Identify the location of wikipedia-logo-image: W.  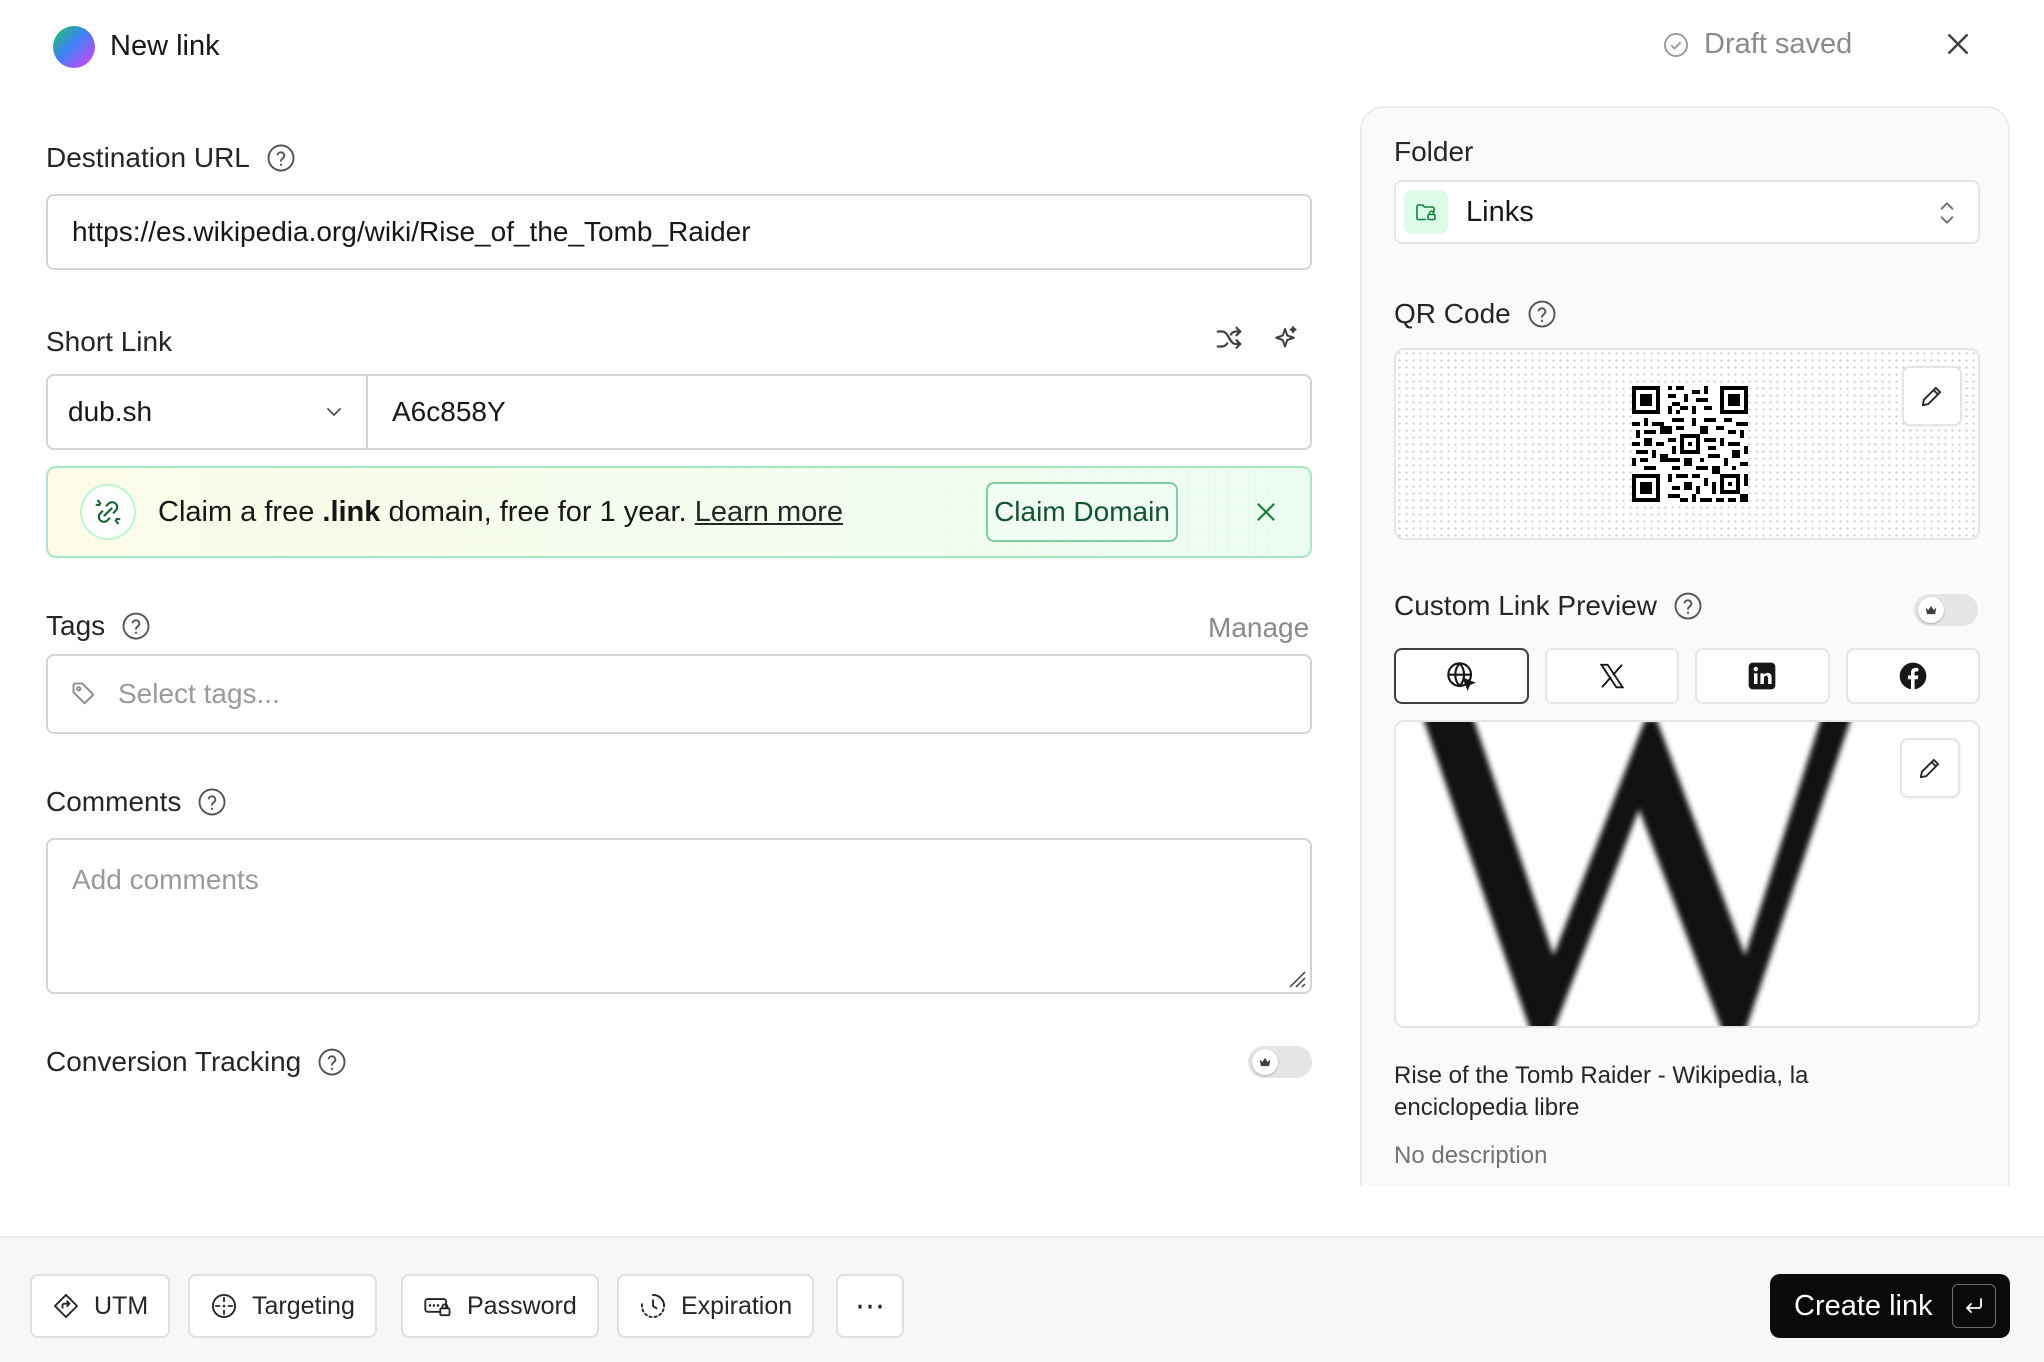
(1638, 874).